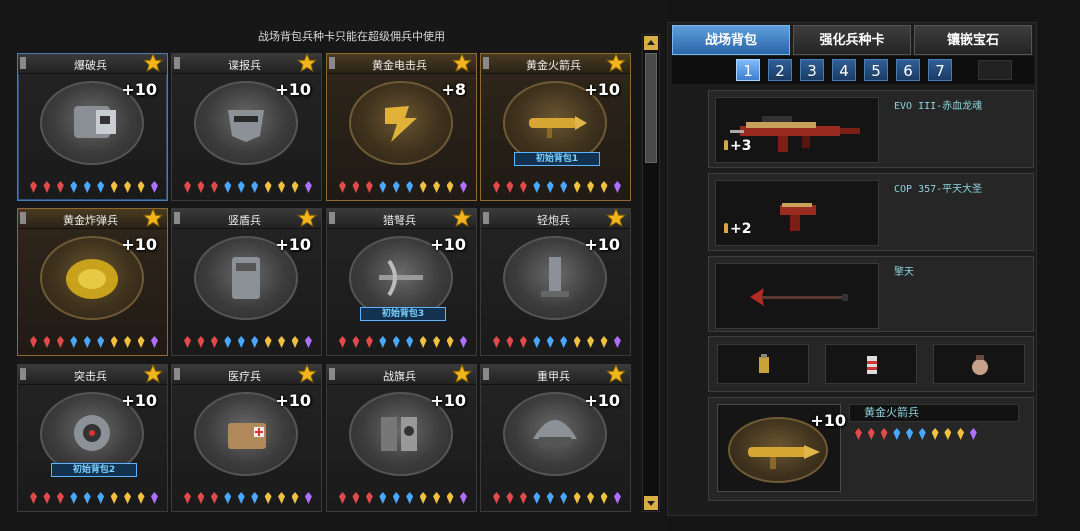 Image resolution: width=1080 pixels, height=531 pixels. I want to click on class-card: 爆破兵 +10, so click(92, 126).